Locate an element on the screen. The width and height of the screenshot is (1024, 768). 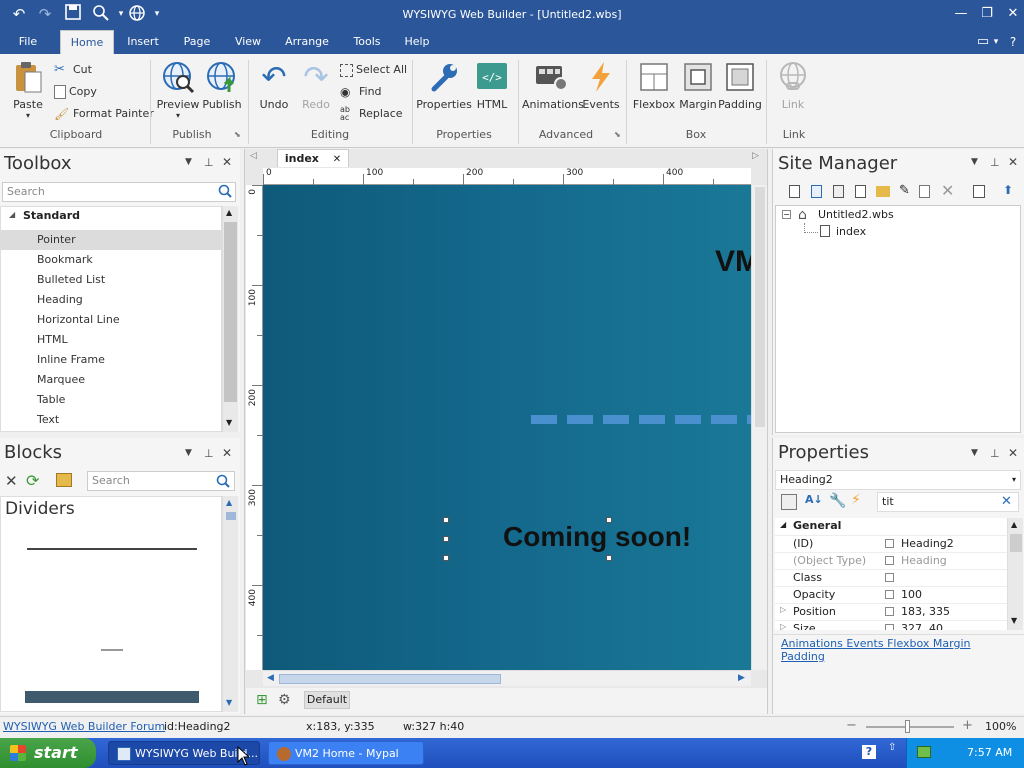
property-grid-scrollbar: ▲ ▼ is located at coordinates (1015, 574).